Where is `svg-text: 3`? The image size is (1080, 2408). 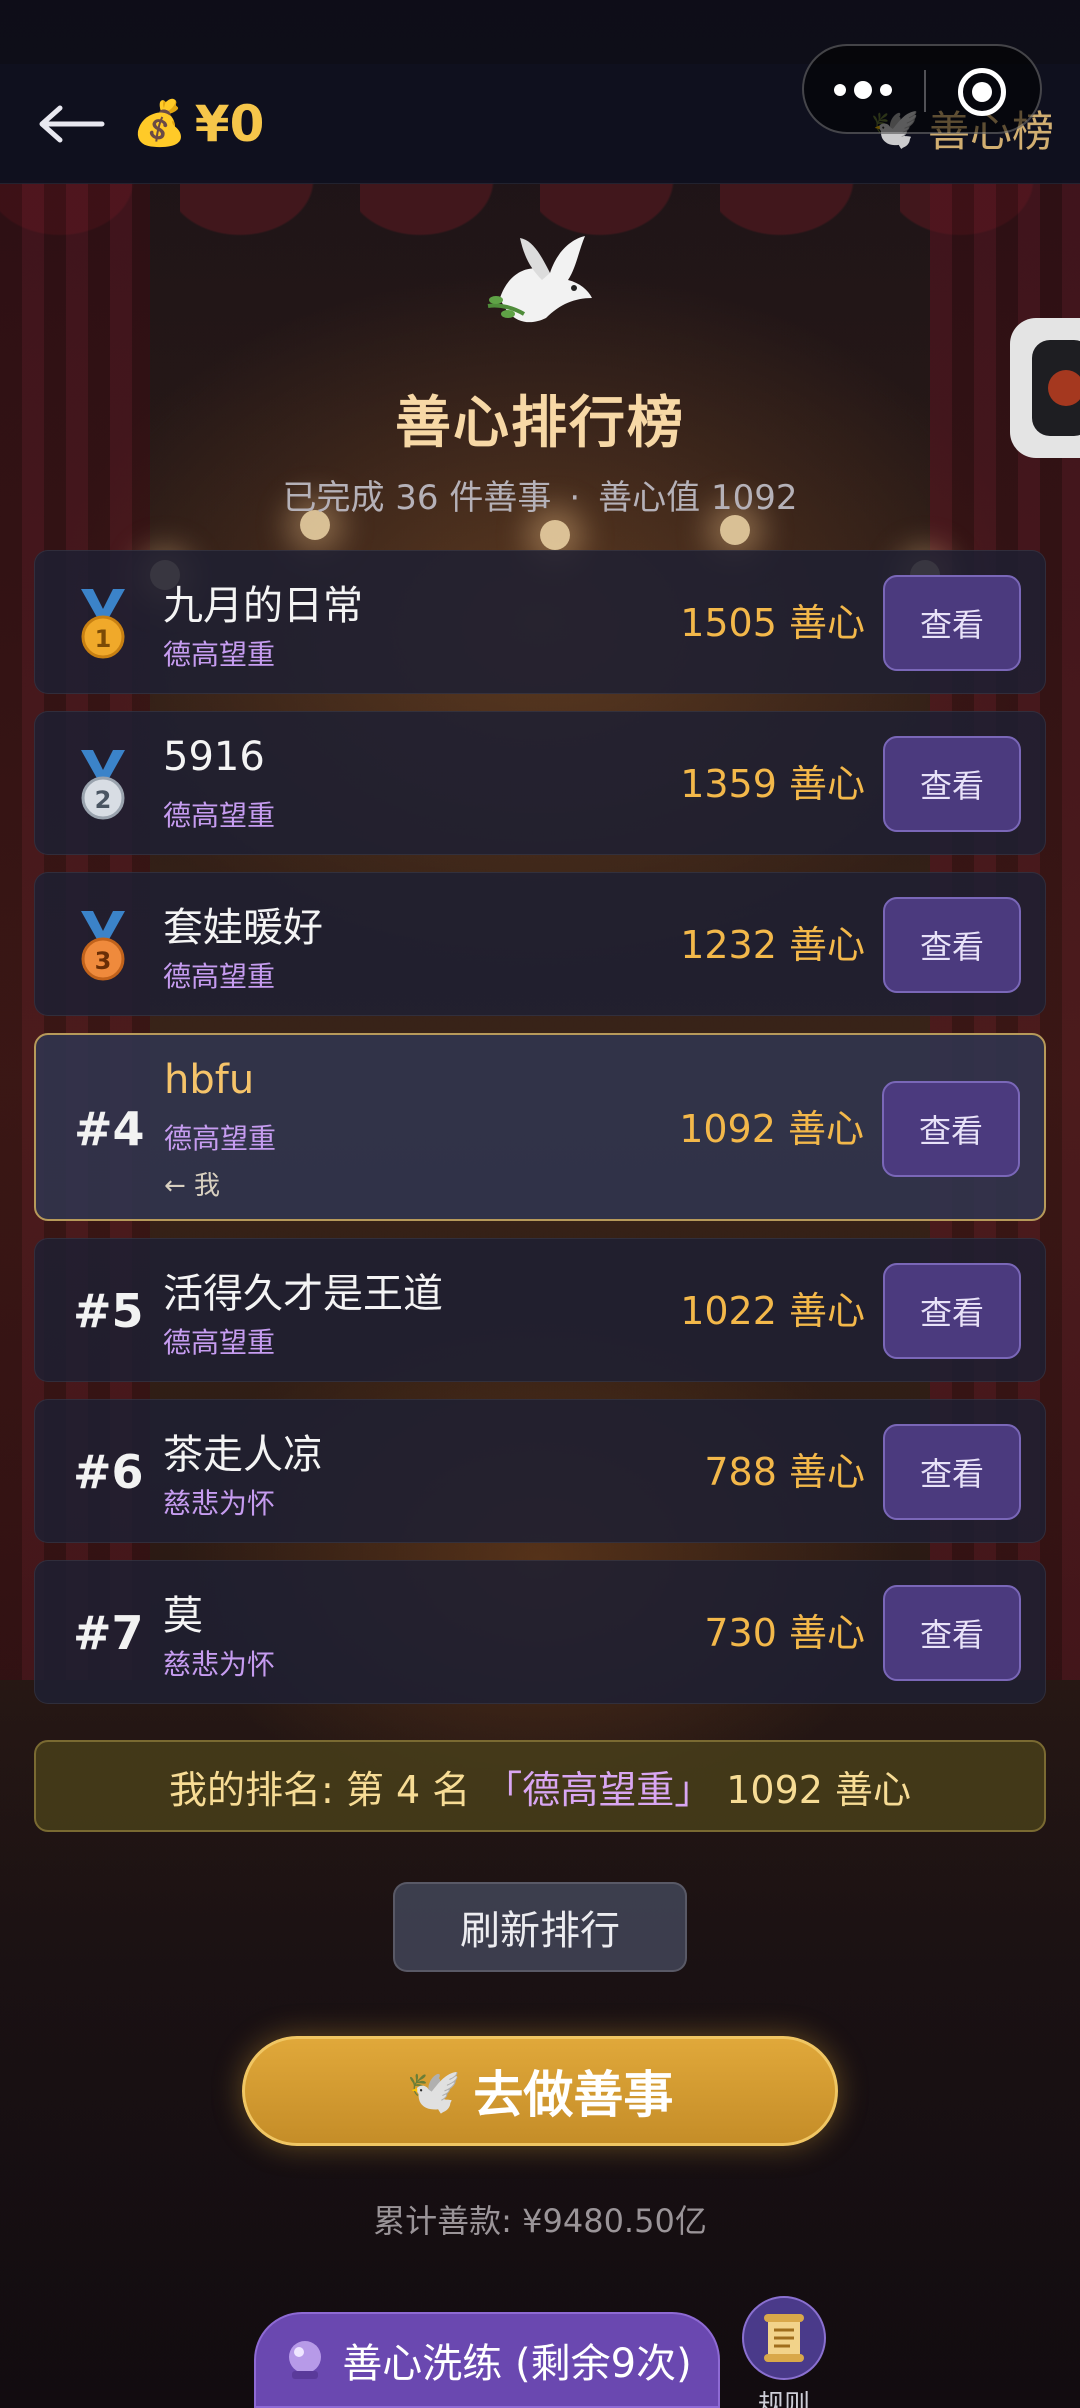
svg-text: 3 is located at coordinates (103, 961).